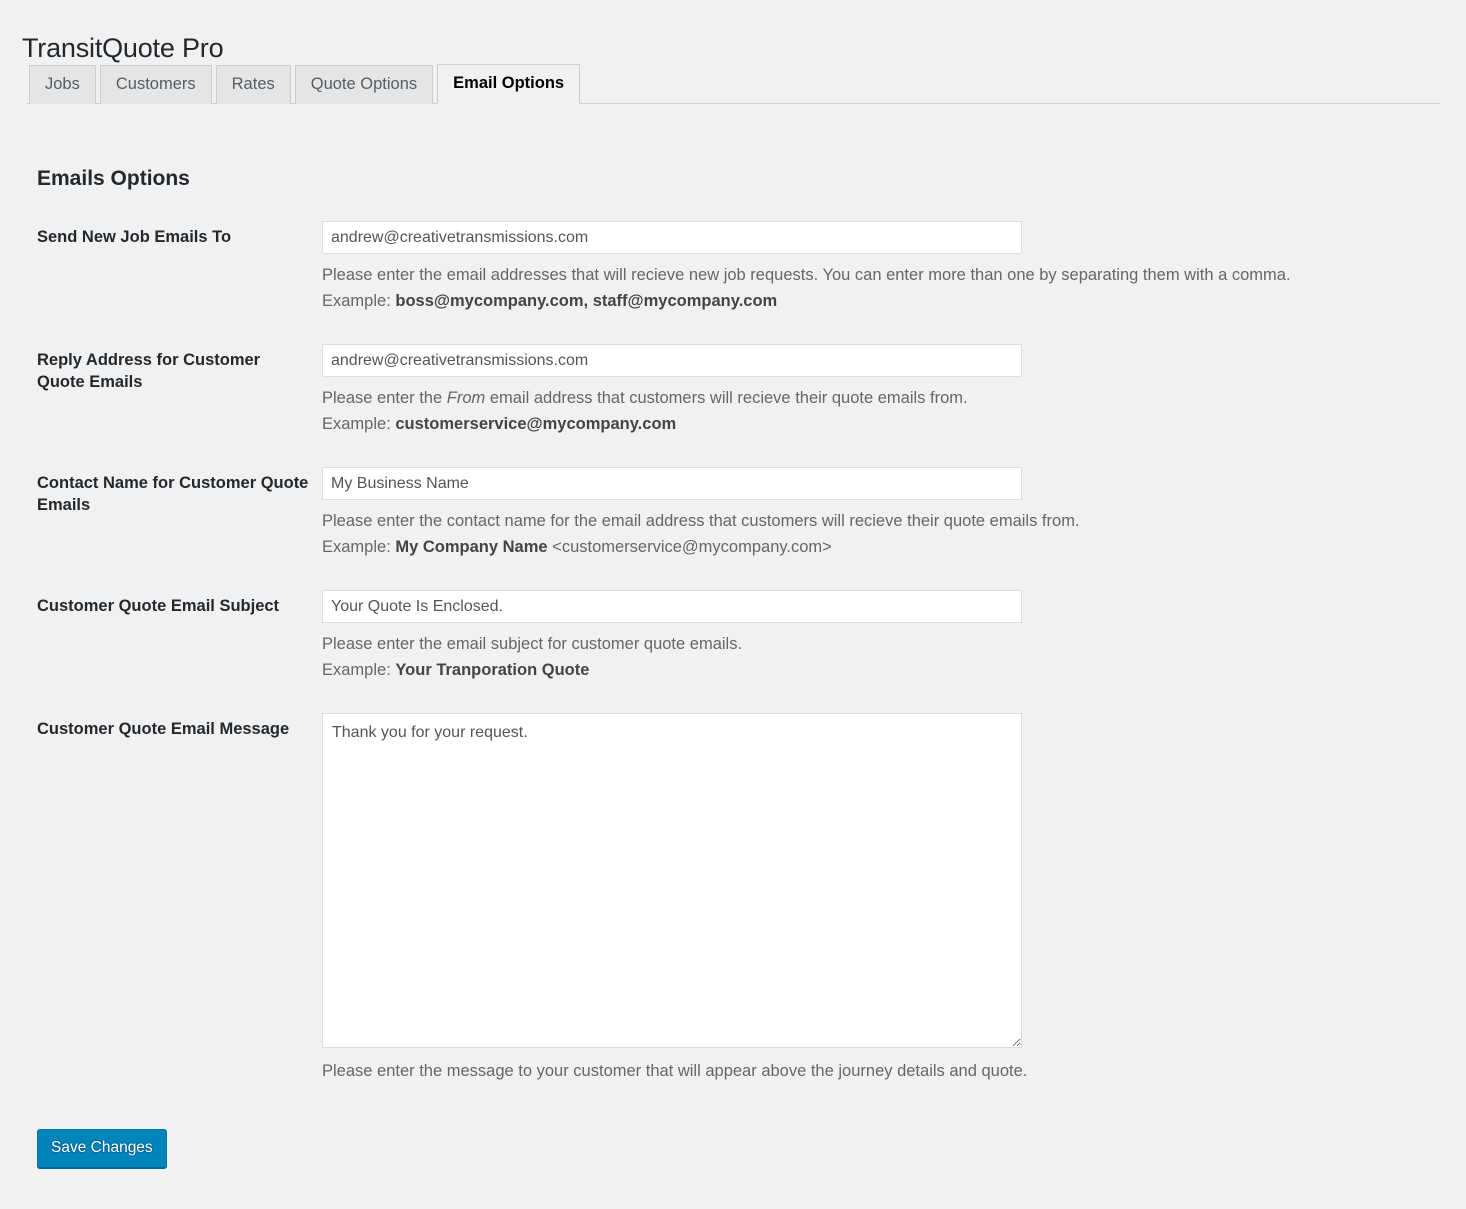 The image size is (1466, 1209). What do you see at coordinates (62, 84) in the screenshot?
I see `tab-jobs: Jobs` at bounding box center [62, 84].